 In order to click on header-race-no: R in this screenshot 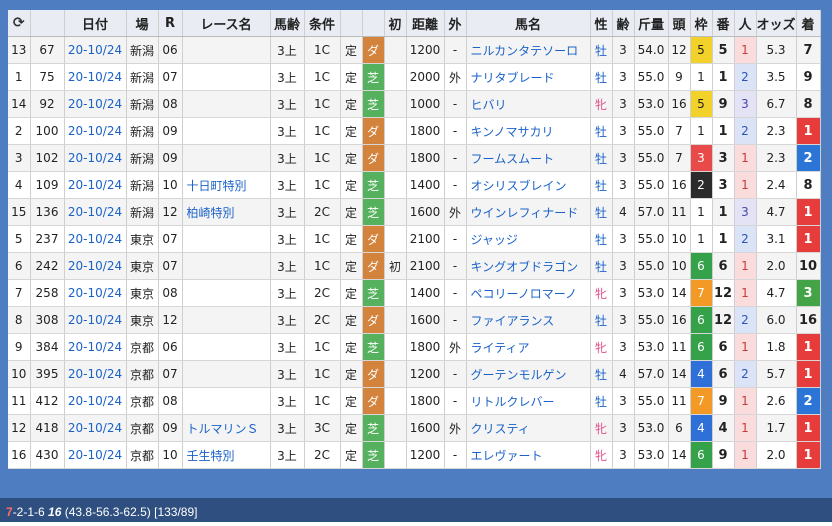, I will do `click(170, 23)`.